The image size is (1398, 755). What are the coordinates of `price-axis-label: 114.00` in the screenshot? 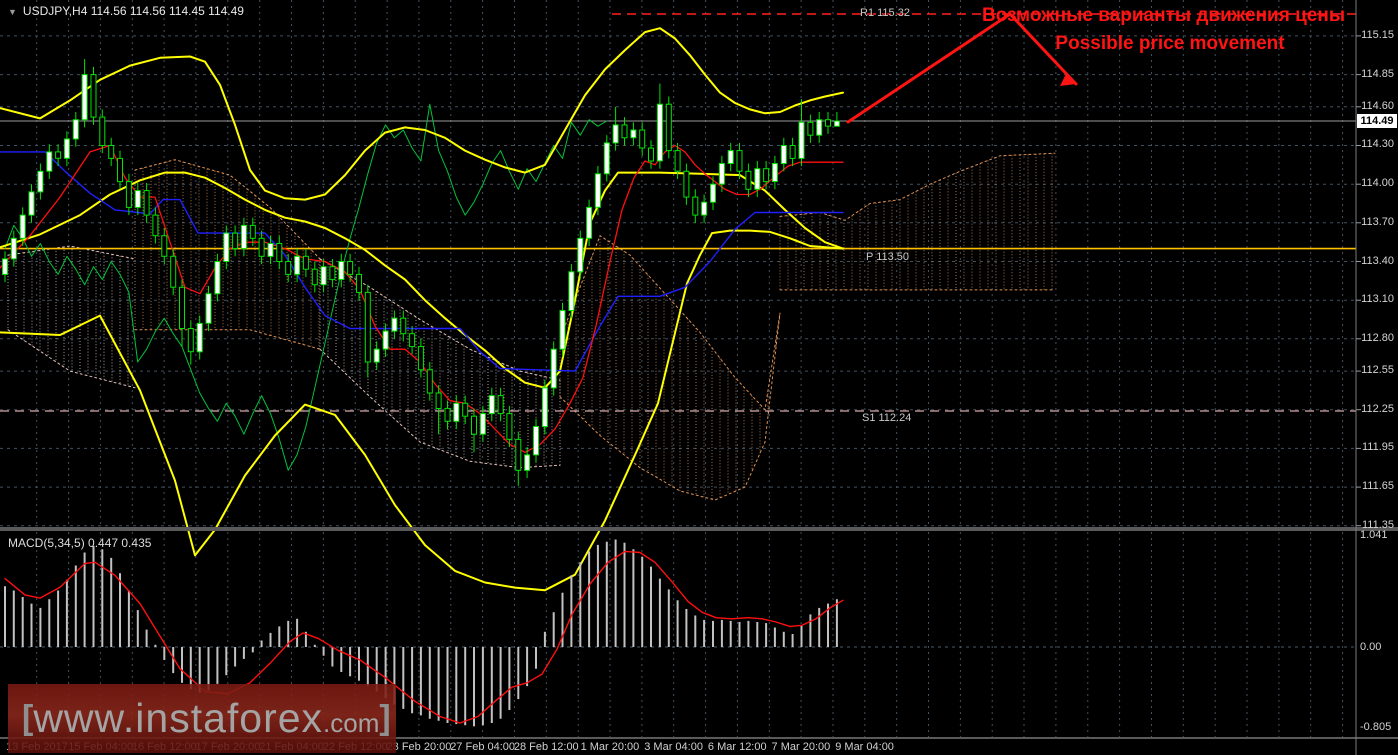 It's located at (1377, 183).